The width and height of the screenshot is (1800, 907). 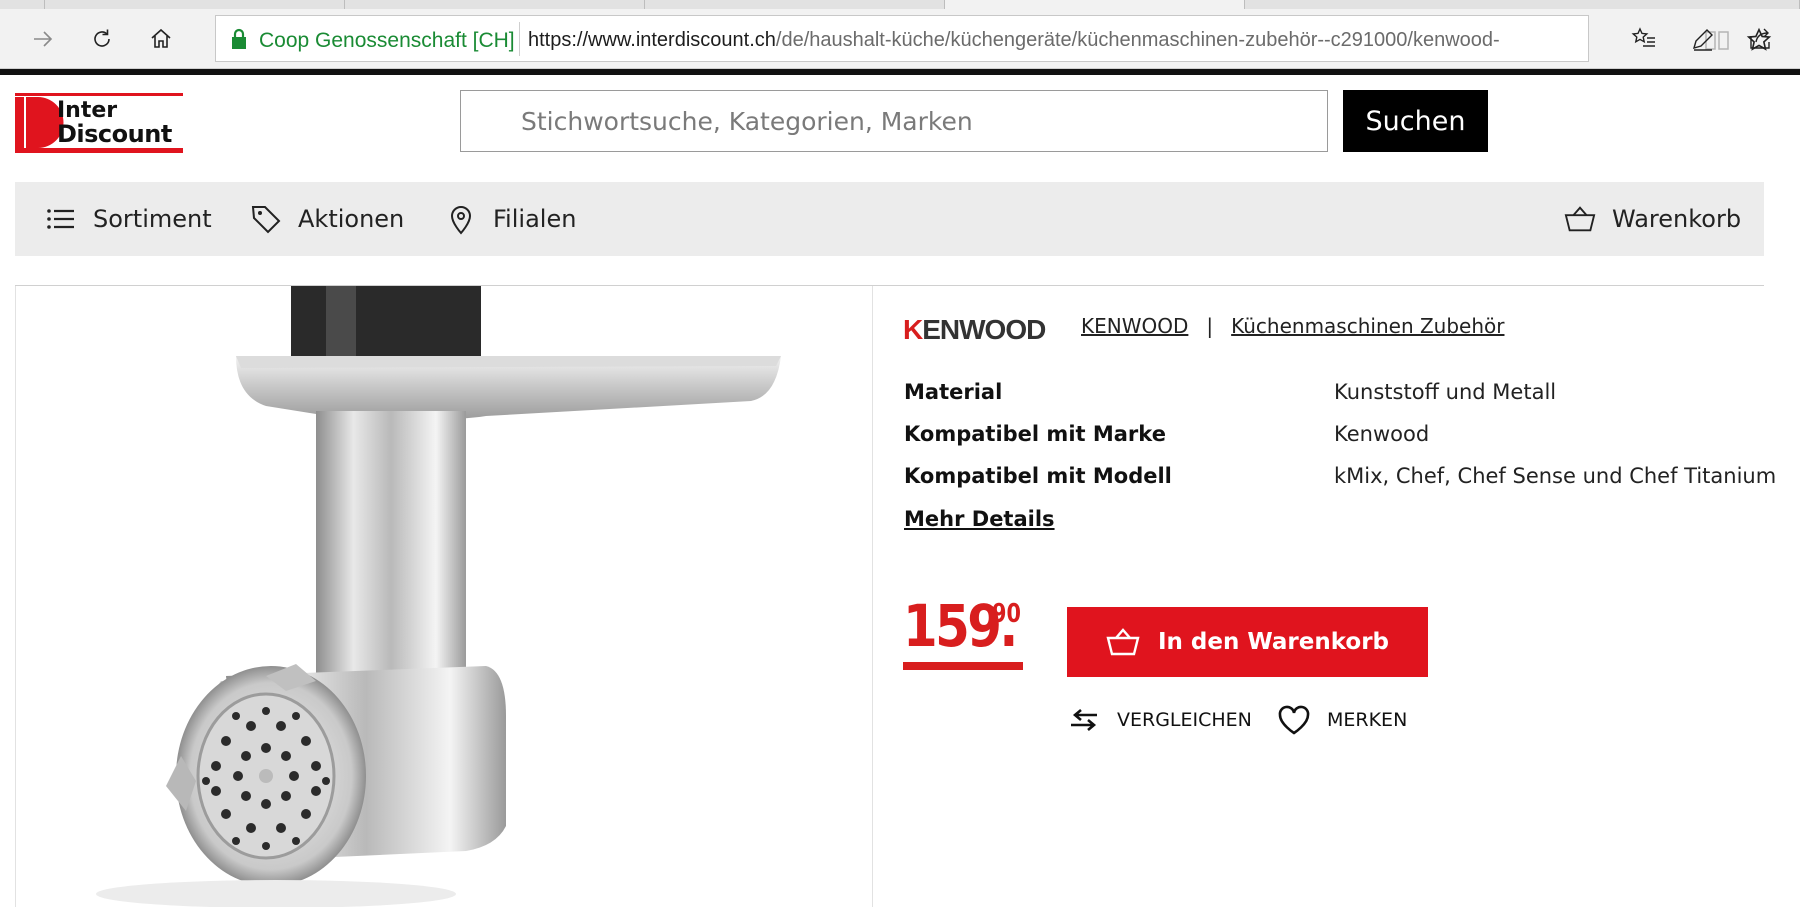 I want to click on tag-icon, so click(x=266, y=220).